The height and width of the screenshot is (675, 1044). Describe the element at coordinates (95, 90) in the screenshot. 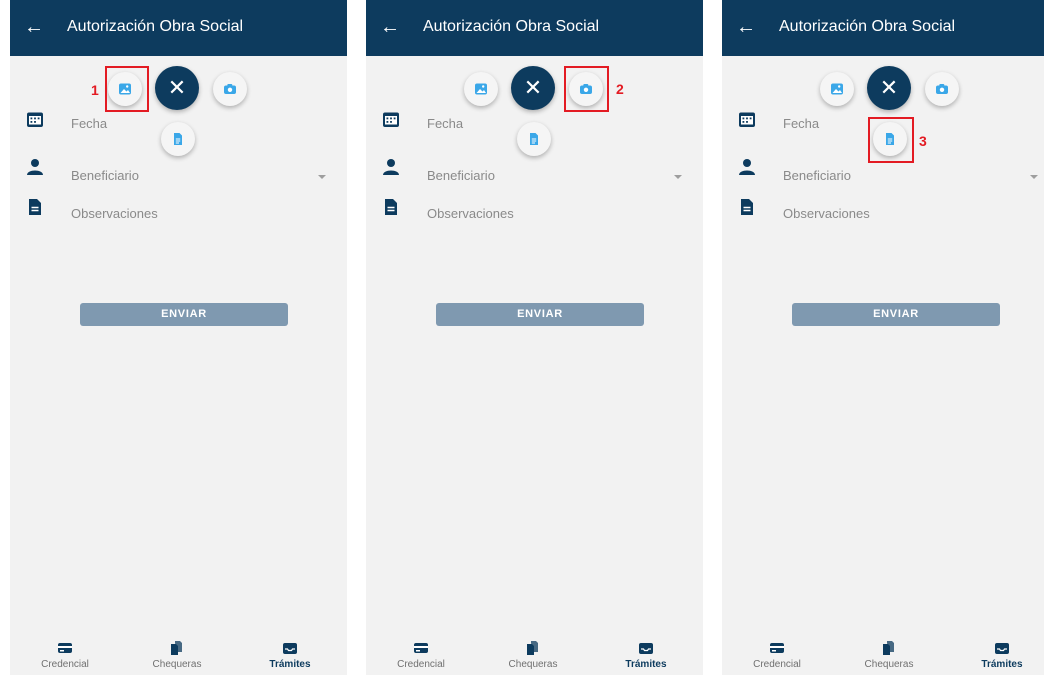

I see `step-number: 1` at that location.